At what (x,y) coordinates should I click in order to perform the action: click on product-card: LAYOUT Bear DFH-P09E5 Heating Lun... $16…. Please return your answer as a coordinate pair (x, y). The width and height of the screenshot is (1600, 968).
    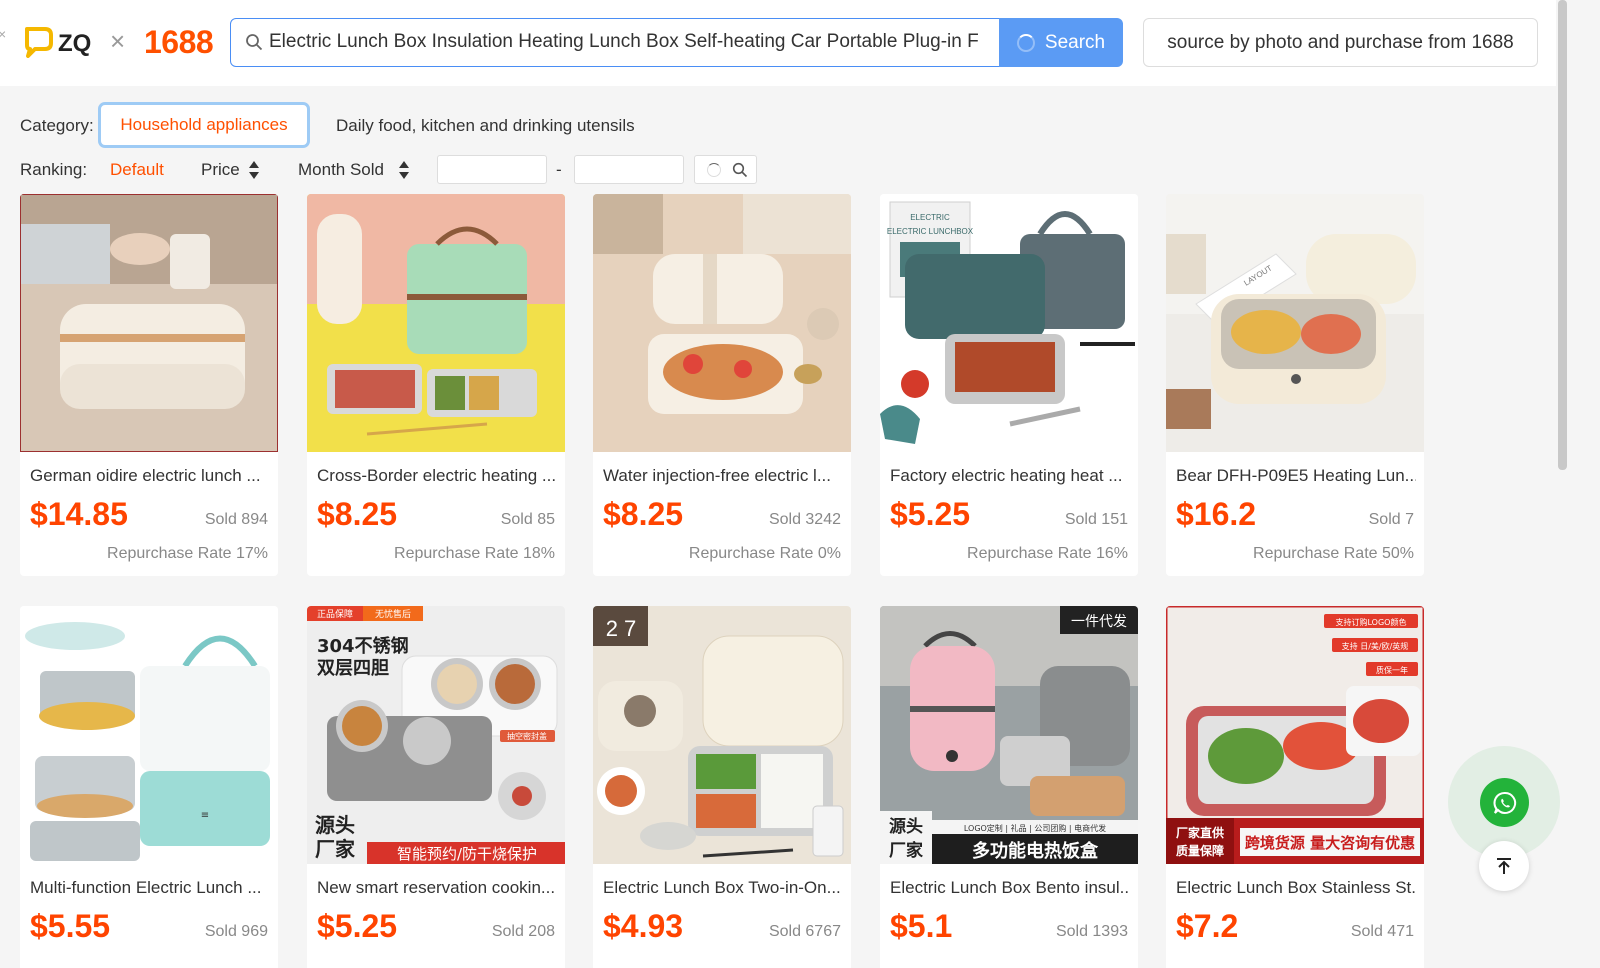
    Looking at the image, I should click on (1295, 385).